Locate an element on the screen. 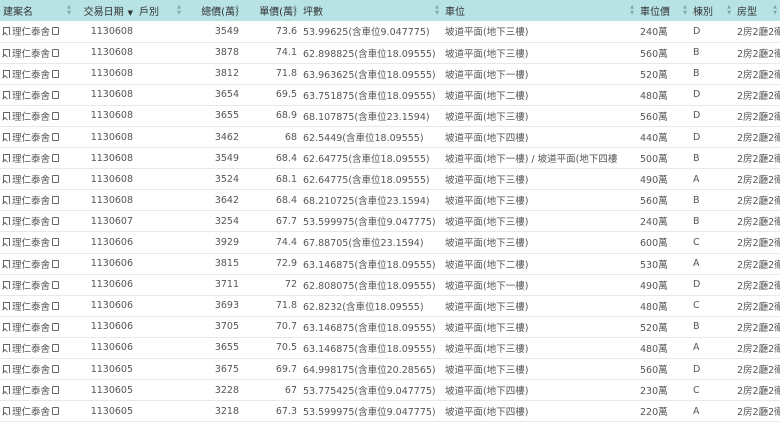  column-header-name: 建案名 ▲▼ is located at coordinates (37, 10).